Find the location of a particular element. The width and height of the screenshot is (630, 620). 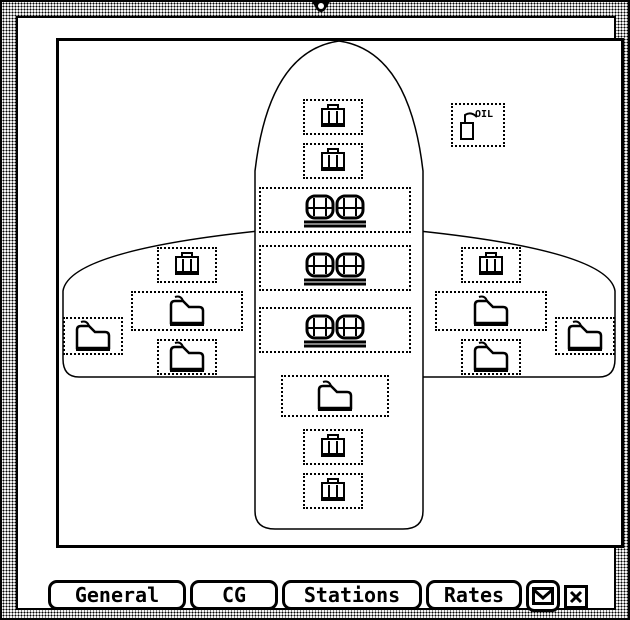

envelope-icon is located at coordinates (543, 596).